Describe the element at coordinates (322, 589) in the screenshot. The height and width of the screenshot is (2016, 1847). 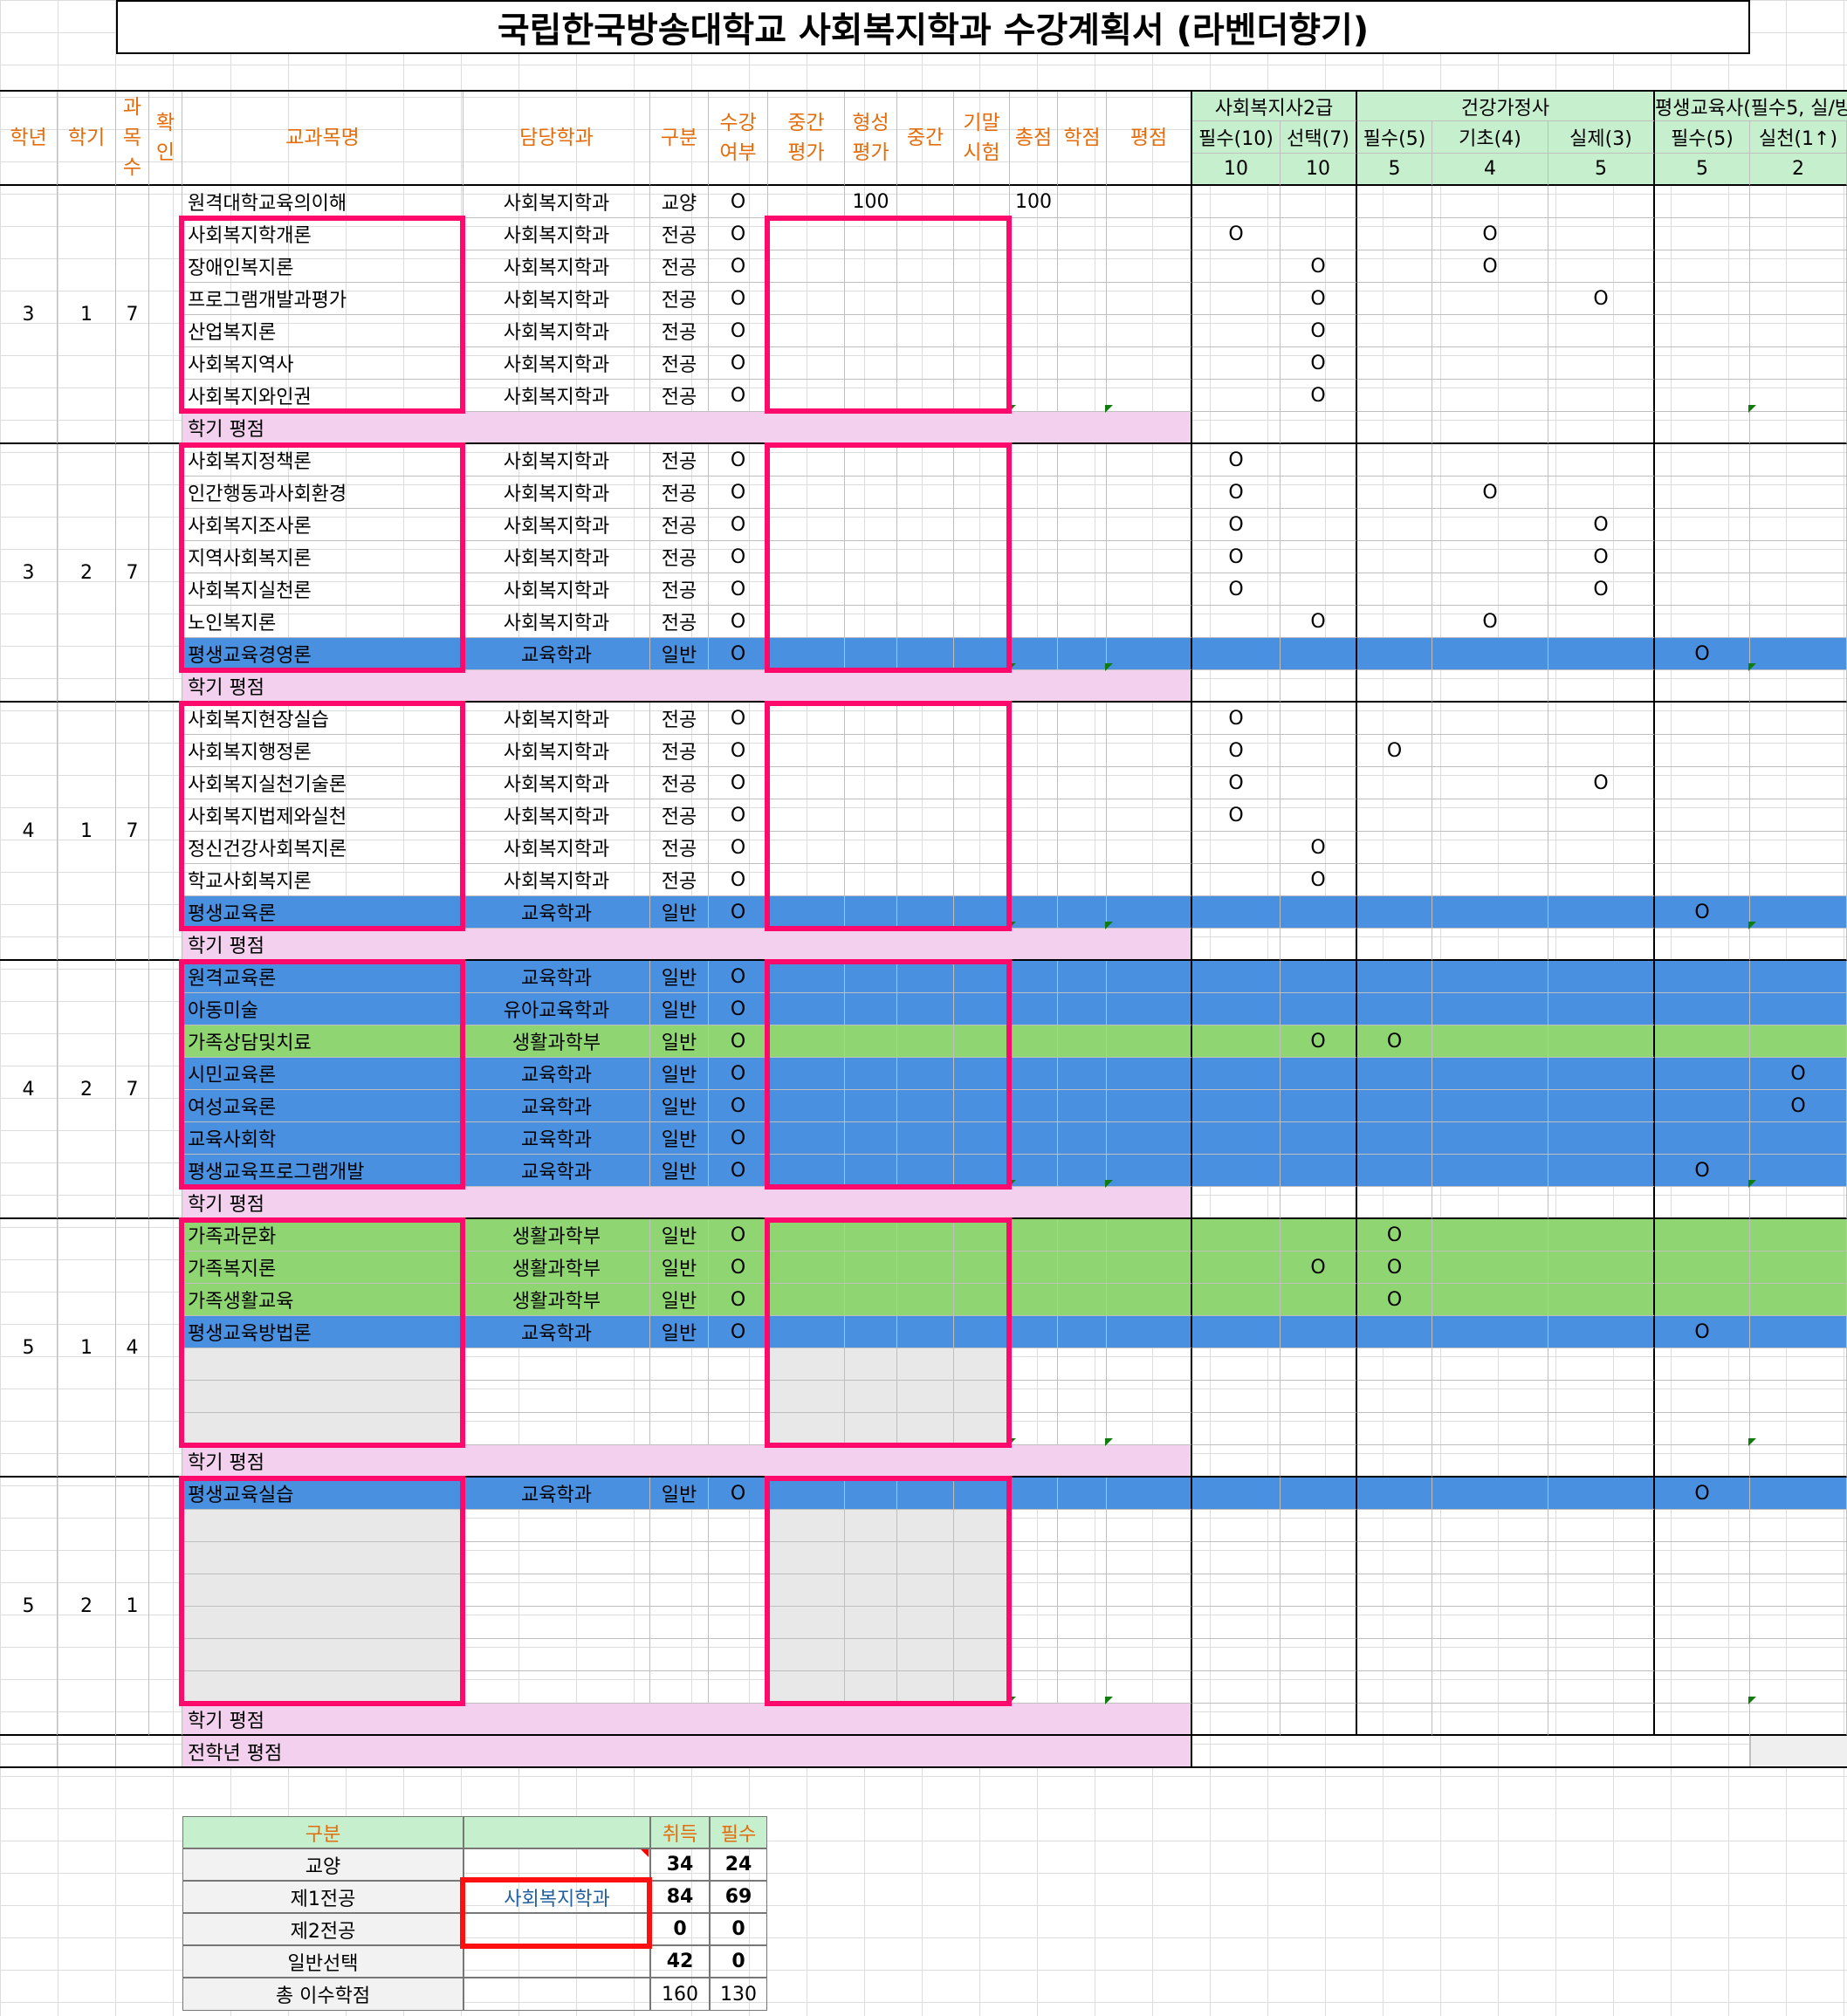
I see `course-name: 사회복지실천론` at that location.